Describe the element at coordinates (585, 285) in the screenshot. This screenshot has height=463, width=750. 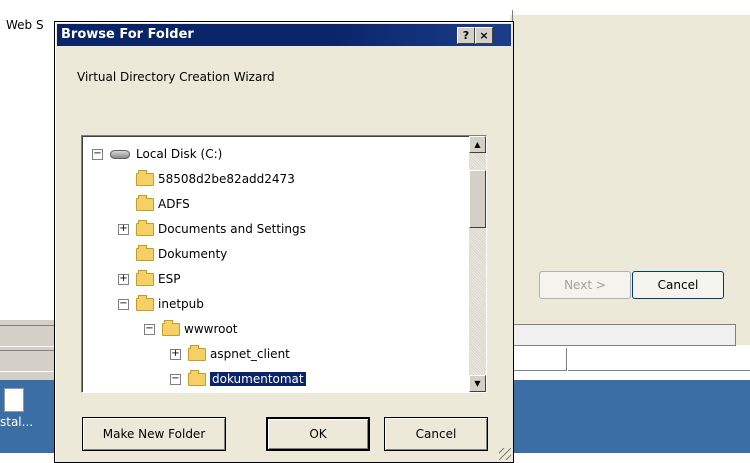
I see `background-next-button: Next >` at that location.